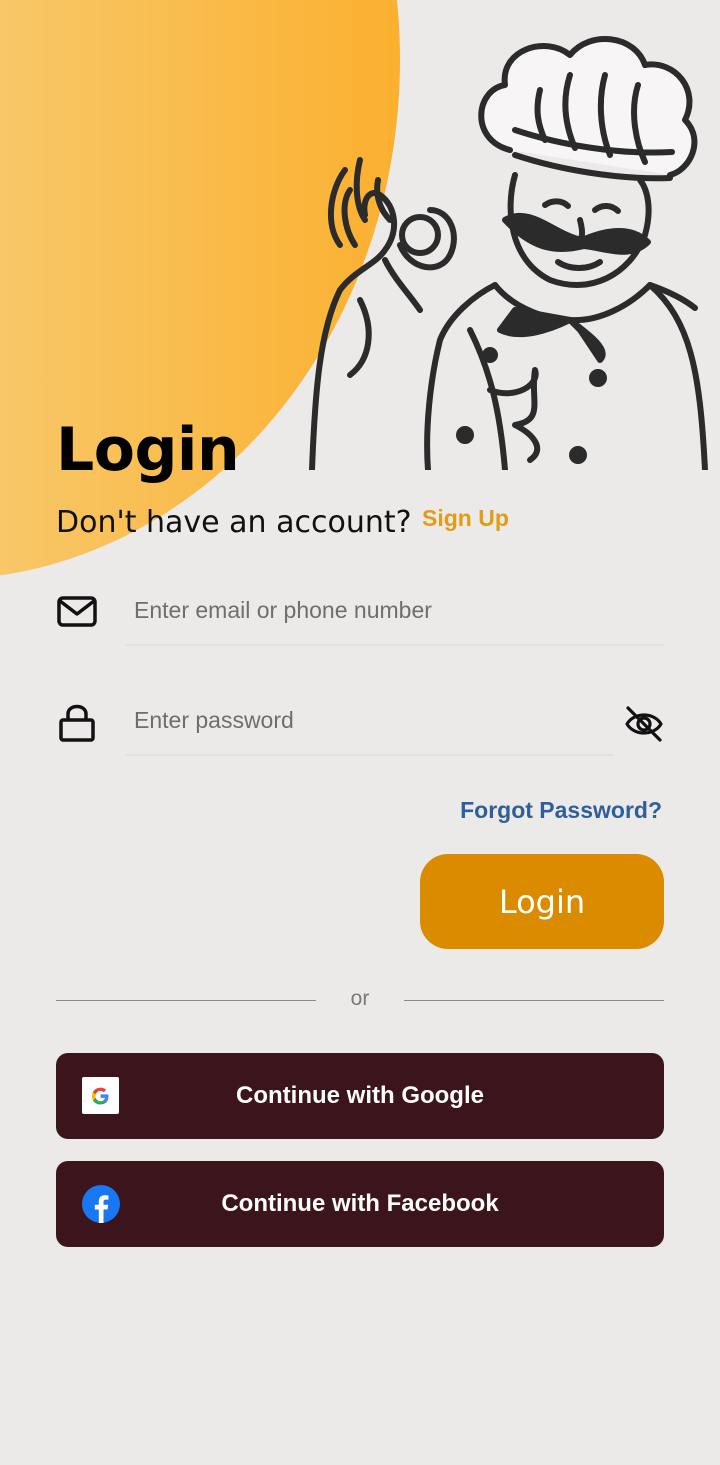 Image resolution: width=720 pixels, height=1465 pixels. What do you see at coordinates (542, 901) in the screenshot?
I see `login-button: Login` at bounding box center [542, 901].